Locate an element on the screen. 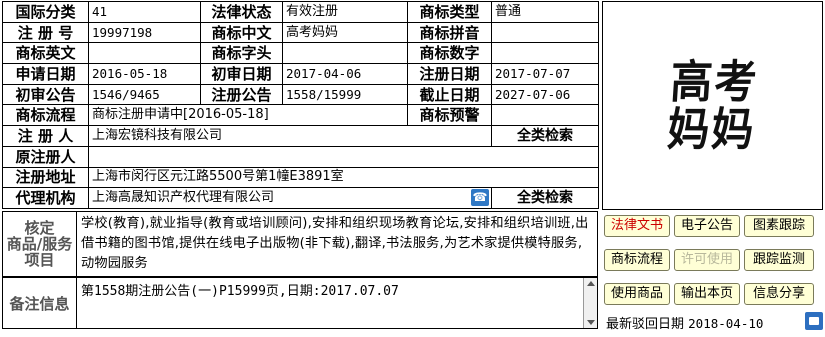 This screenshot has height=337, width=825. tm-type-value: 普通 is located at coordinates (545, 12).